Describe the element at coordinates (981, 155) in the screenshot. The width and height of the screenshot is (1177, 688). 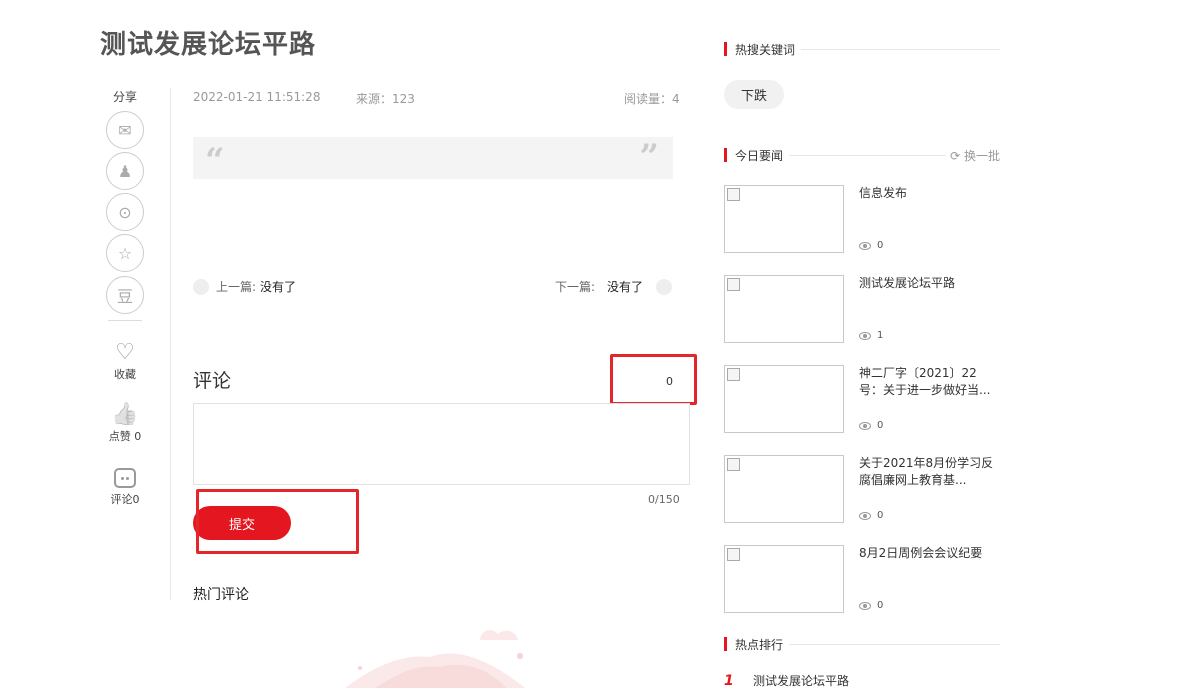
I see `refresh-label: 换一批` at that location.